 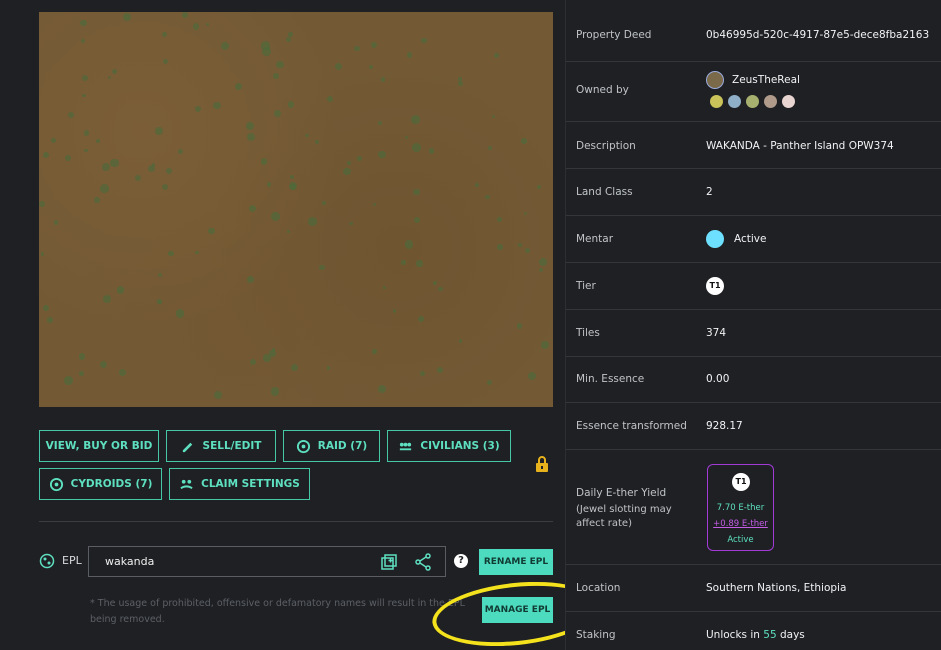 What do you see at coordinates (517, 610) in the screenshot?
I see `manage-epl-button: MANAGE EPL` at bounding box center [517, 610].